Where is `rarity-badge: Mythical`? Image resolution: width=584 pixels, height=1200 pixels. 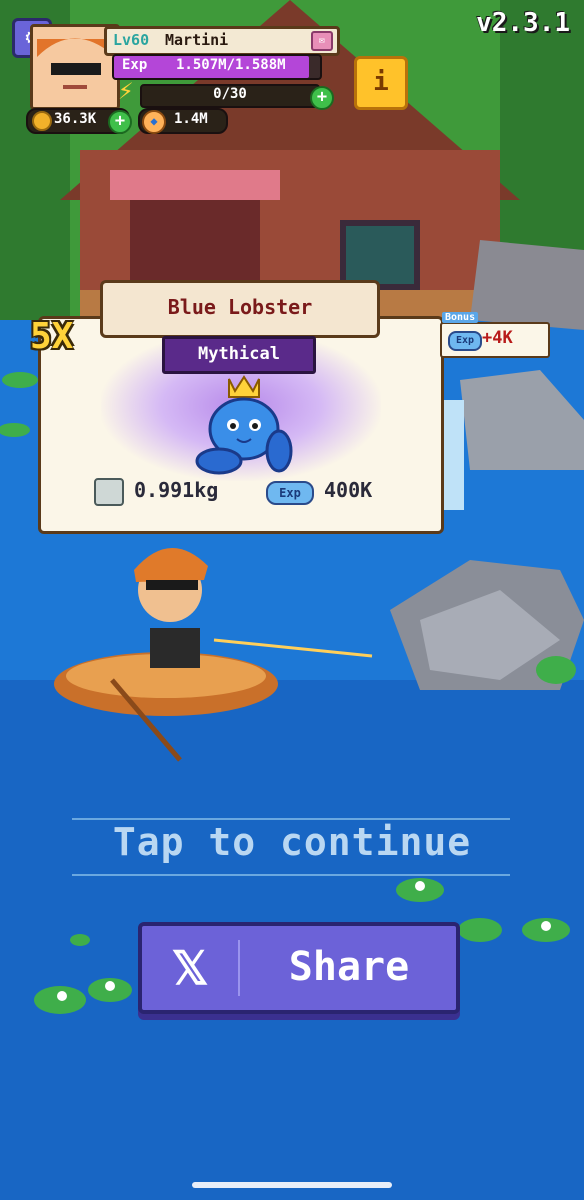
rarity-badge: Mythical is located at coordinates (239, 355).